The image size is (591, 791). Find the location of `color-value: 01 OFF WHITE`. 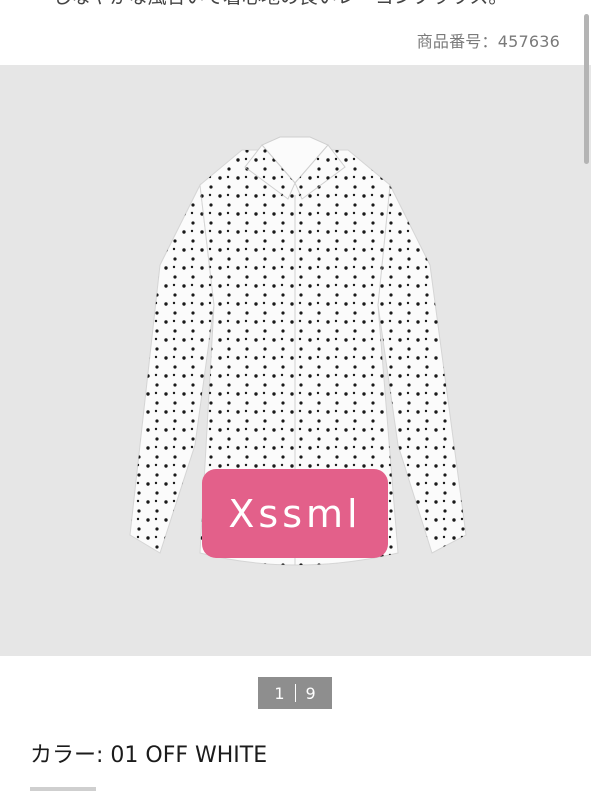

color-value: 01 OFF WHITE is located at coordinates (189, 755).